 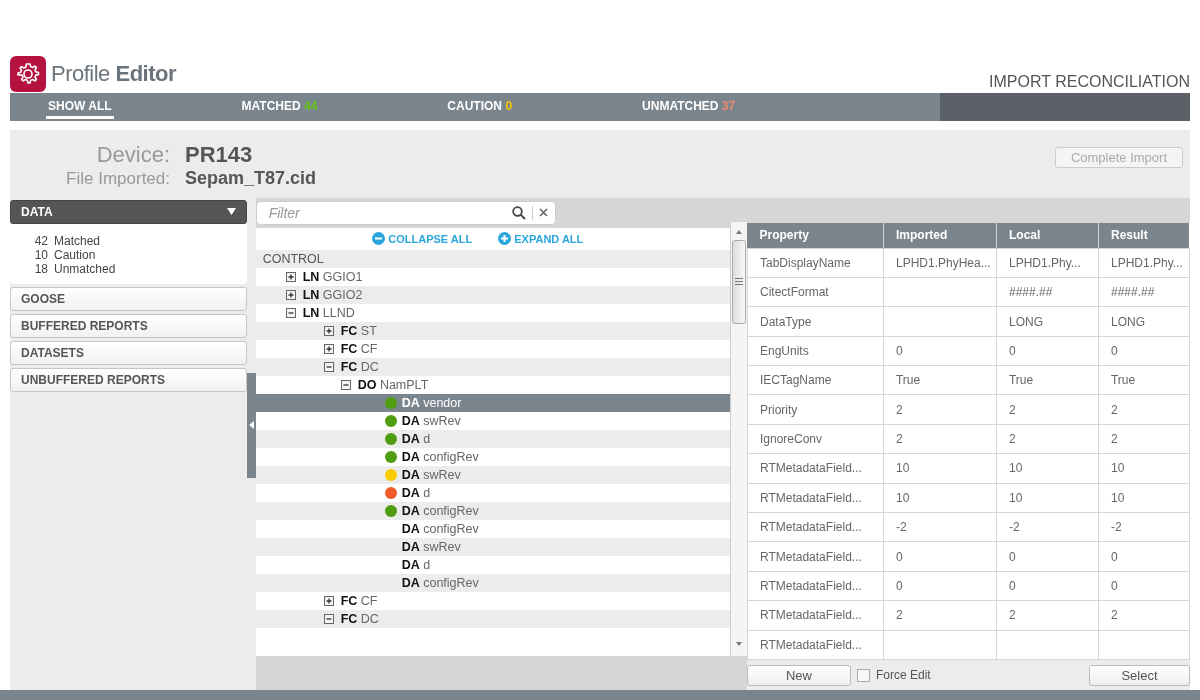 I want to click on new-button: New, so click(x=799, y=675).